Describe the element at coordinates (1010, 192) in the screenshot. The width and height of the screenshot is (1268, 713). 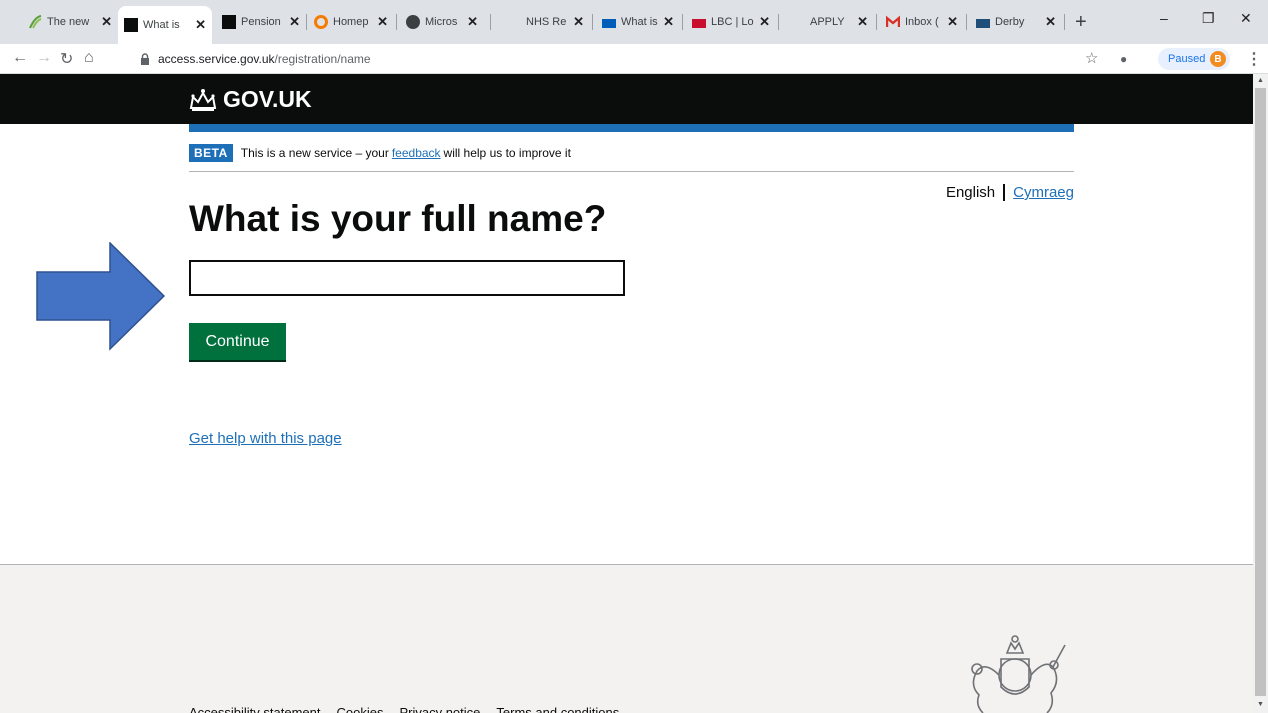
I see `language-toggle: English Cymraeg` at that location.